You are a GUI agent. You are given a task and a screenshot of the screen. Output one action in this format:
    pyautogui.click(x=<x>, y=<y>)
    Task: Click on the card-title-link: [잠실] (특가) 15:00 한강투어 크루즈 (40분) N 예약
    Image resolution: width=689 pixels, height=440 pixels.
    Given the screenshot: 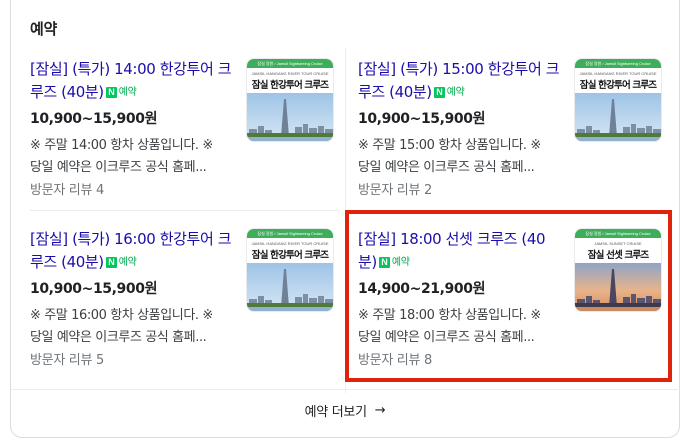 What is the action you would take?
    pyautogui.click(x=460, y=81)
    